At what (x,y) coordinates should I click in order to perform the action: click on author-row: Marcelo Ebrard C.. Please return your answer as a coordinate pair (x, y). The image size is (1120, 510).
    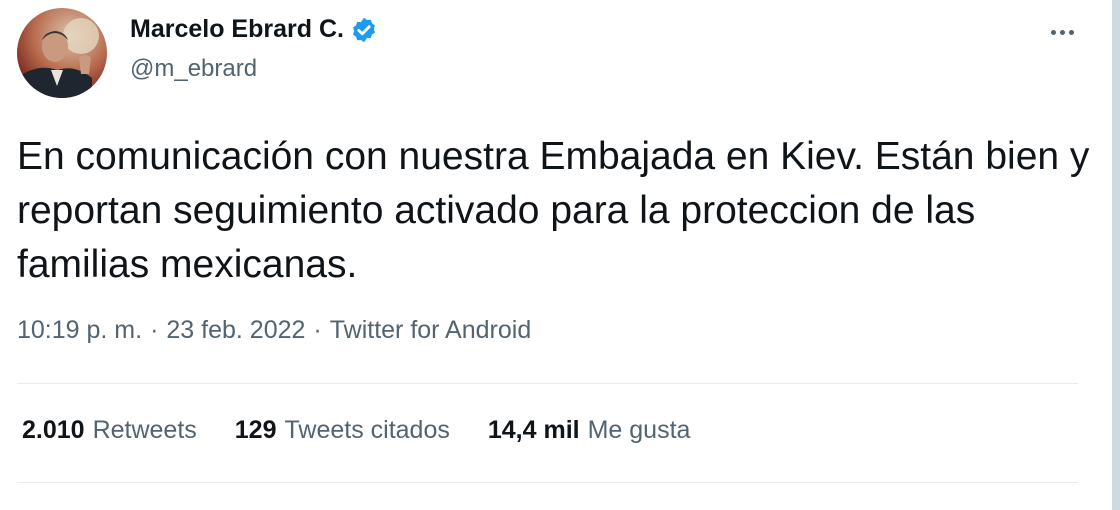
    Looking at the image, I should click on (254, 29).